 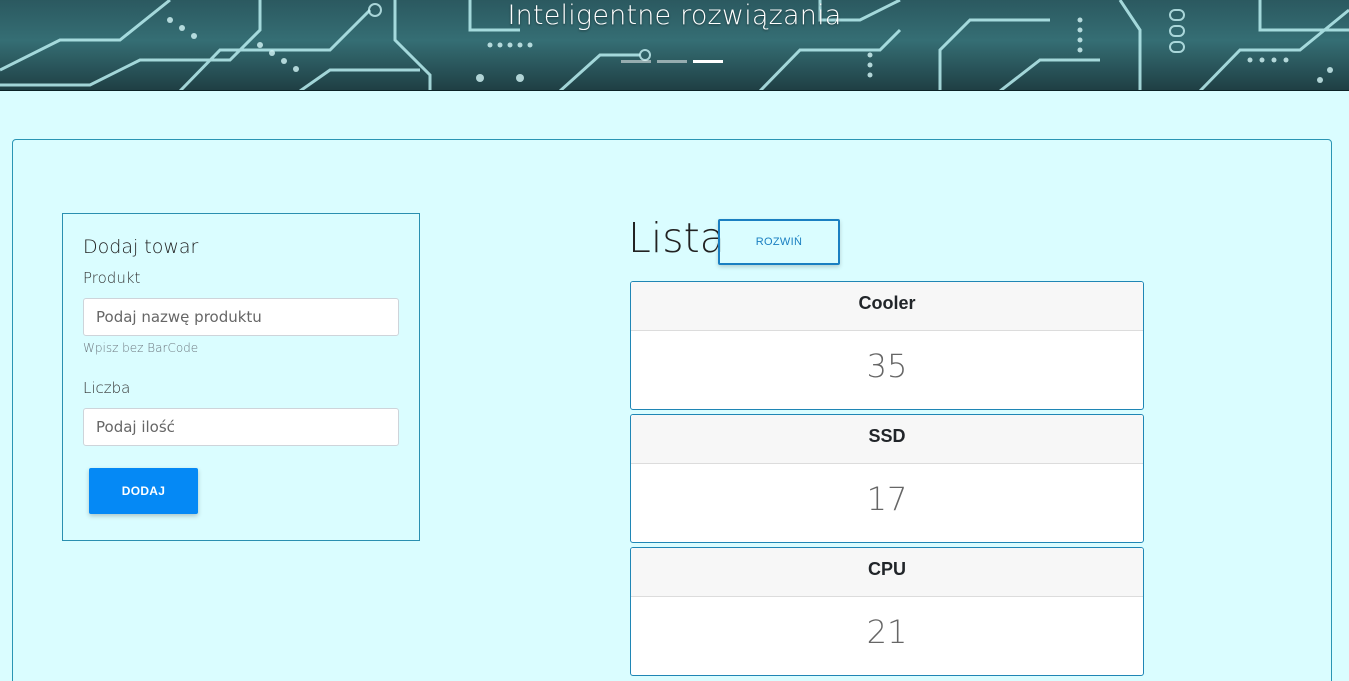 What do you see at coordinates (241, 317) in the screenshot?
I see `product-name-input` at bounding box center [241, 317].